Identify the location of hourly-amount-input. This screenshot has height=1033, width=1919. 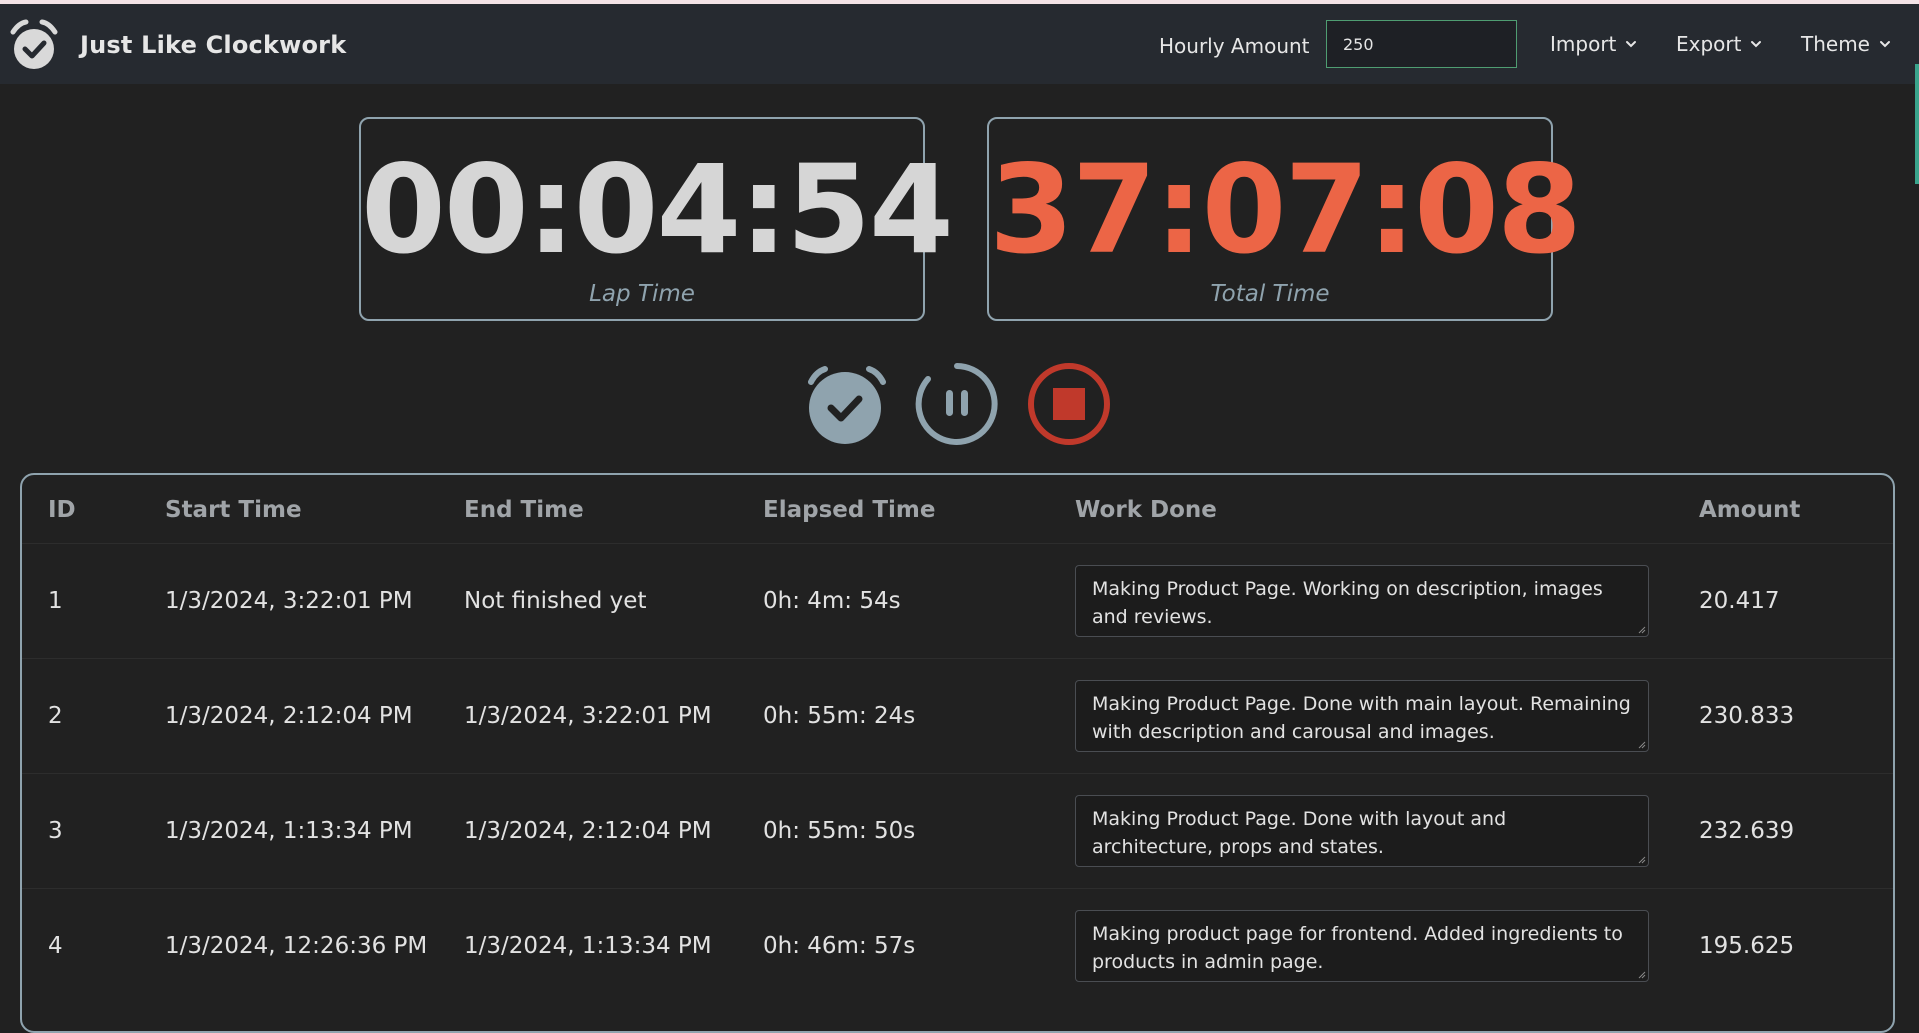
(1421, 44).